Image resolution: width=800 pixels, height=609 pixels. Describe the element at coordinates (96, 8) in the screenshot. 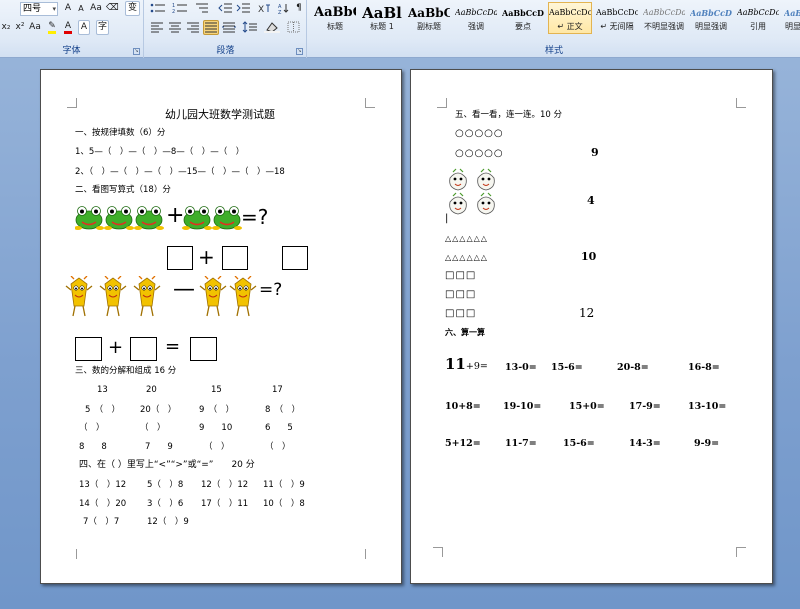

I see `change-case-button: Aa` at that location.